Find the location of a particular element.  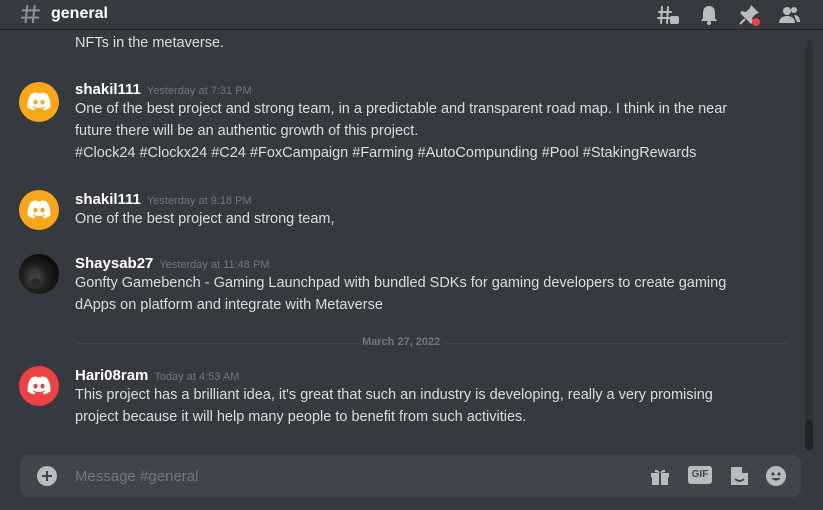

channel-name: general is located at coordinates (79, 13).